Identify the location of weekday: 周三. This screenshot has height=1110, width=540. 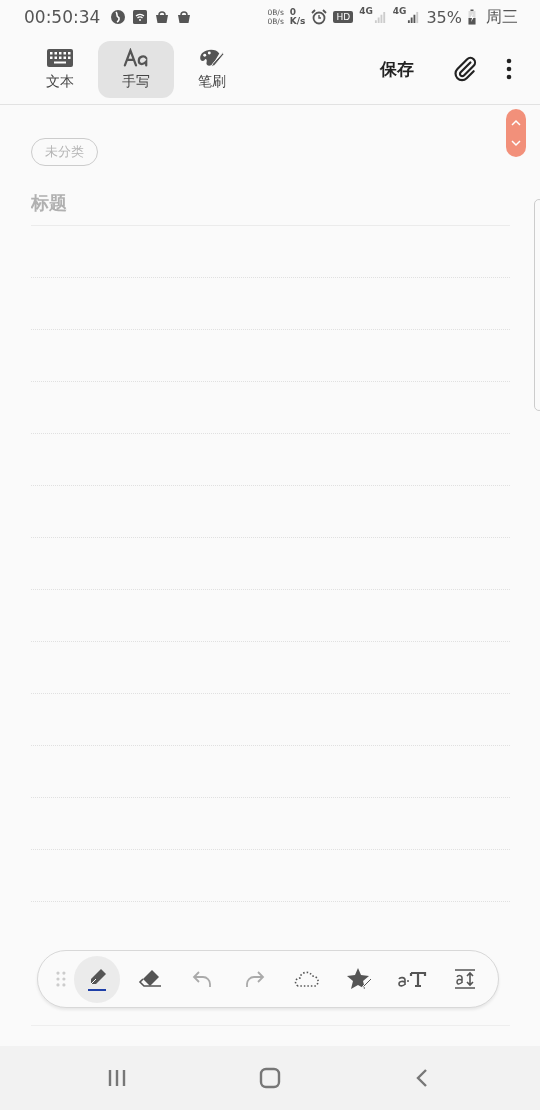
(502, 17).